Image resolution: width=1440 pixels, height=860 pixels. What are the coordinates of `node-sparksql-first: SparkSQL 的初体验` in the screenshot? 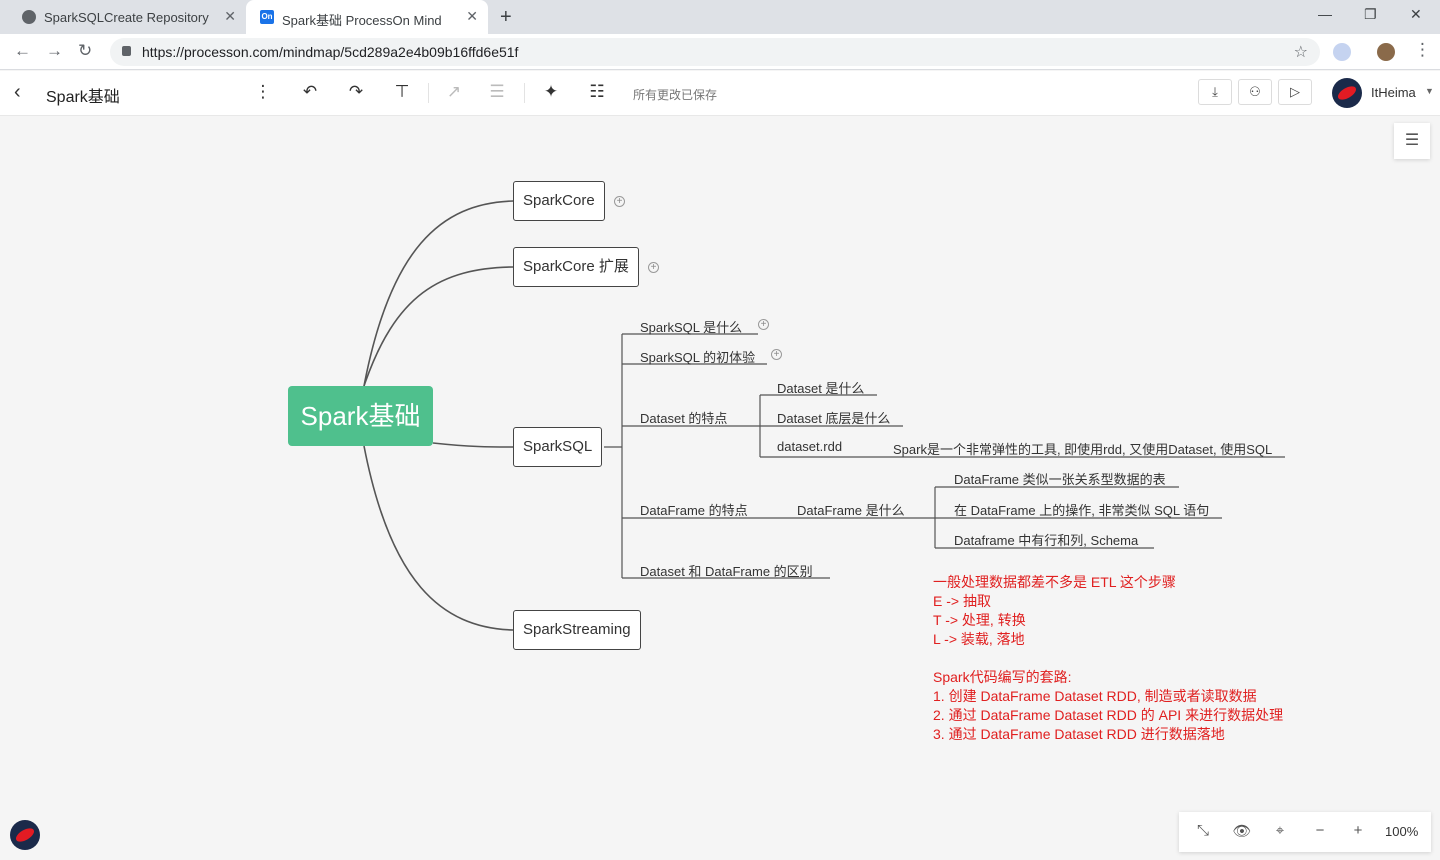 It's located at (697, 356).